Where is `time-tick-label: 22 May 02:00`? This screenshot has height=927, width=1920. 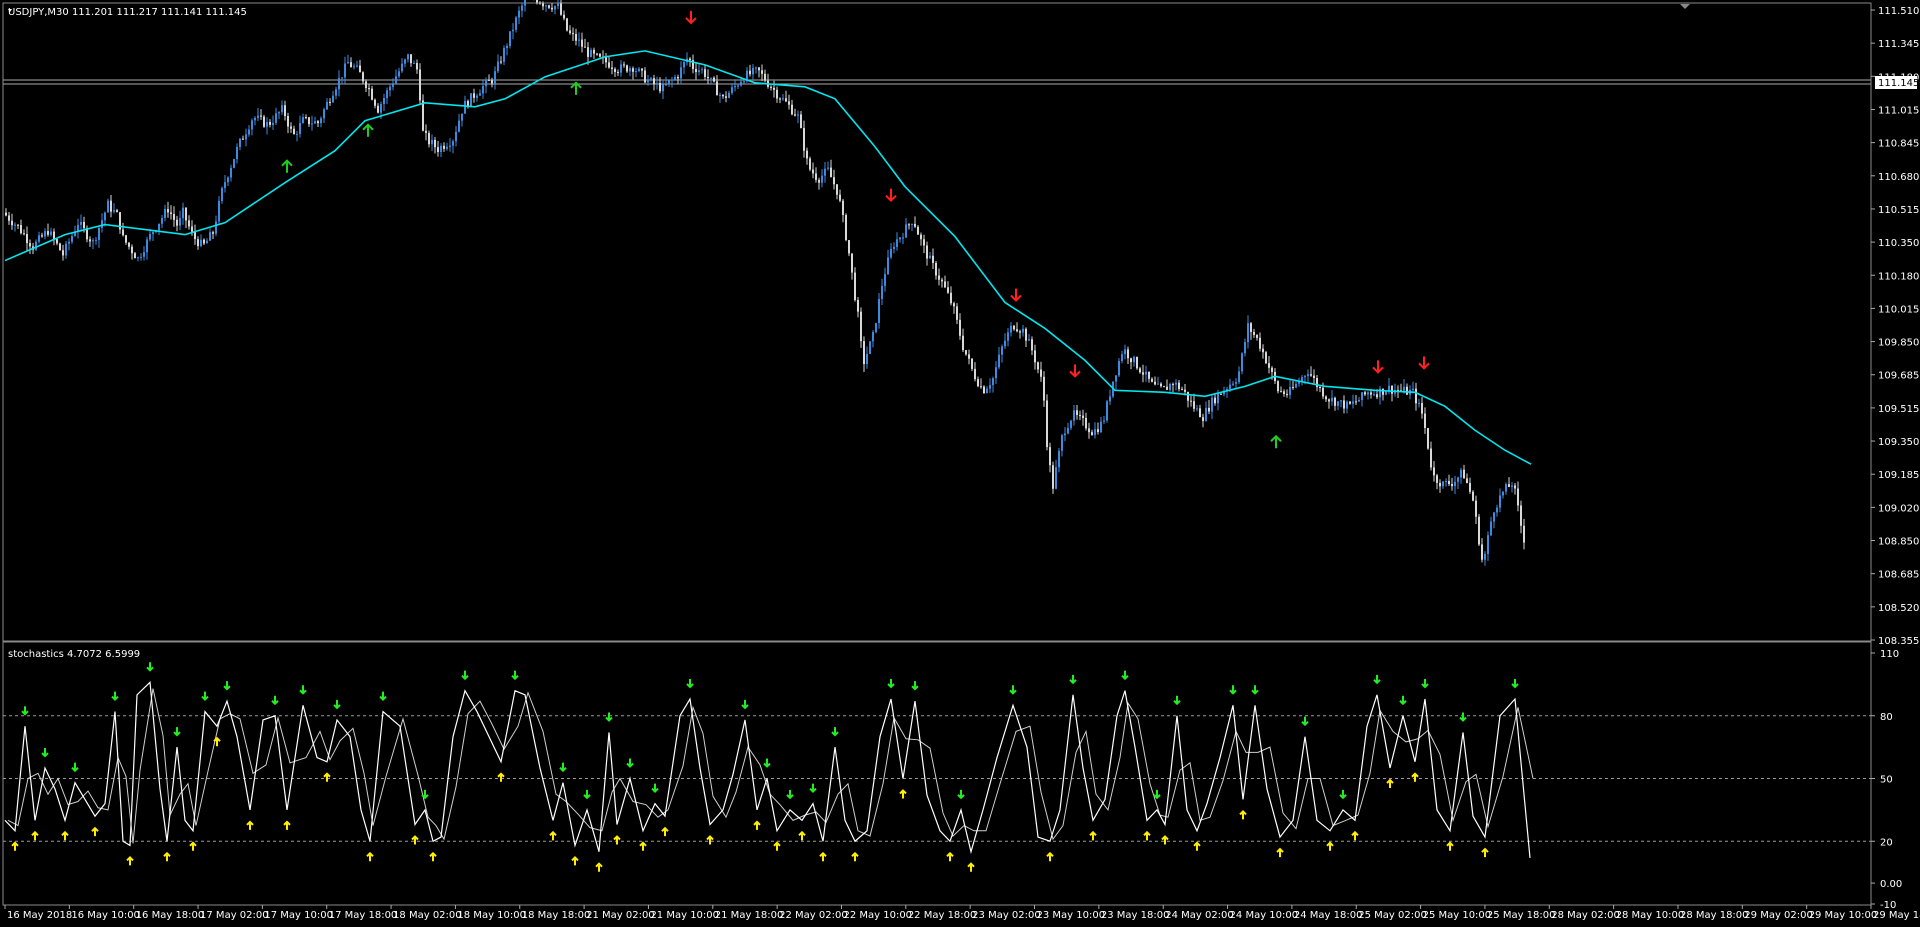 time-tick-label: 22 May 02:00 is located at coordinates (813, 915).